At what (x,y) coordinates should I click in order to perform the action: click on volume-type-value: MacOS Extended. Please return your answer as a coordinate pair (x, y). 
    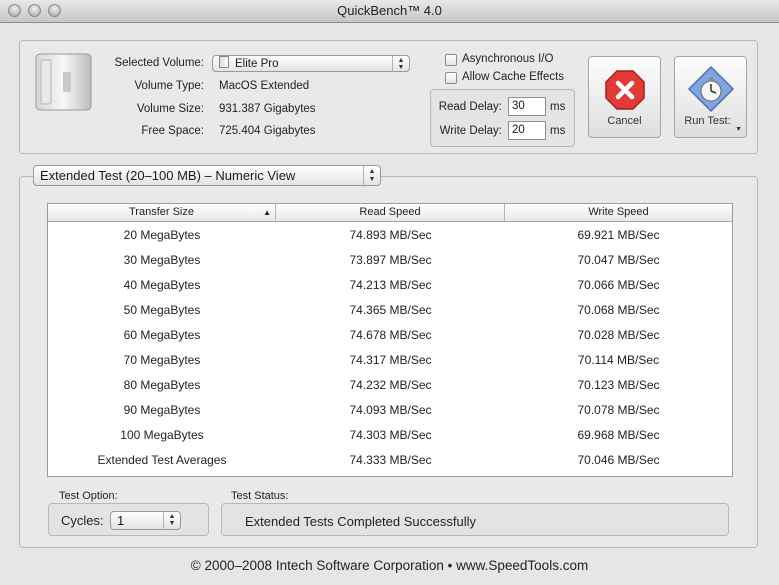
    Looking at the image, I should click on (264, 86).